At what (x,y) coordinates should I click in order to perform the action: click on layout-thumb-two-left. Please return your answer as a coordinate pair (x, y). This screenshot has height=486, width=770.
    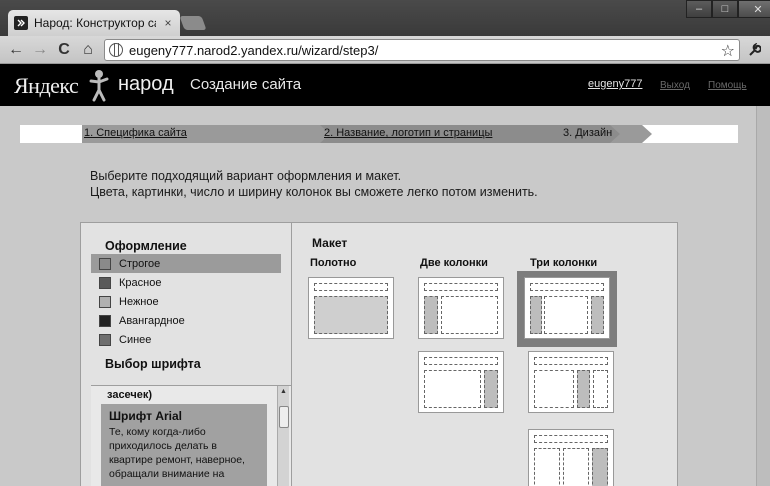
    Looking at the image, I should click on (461, 308).